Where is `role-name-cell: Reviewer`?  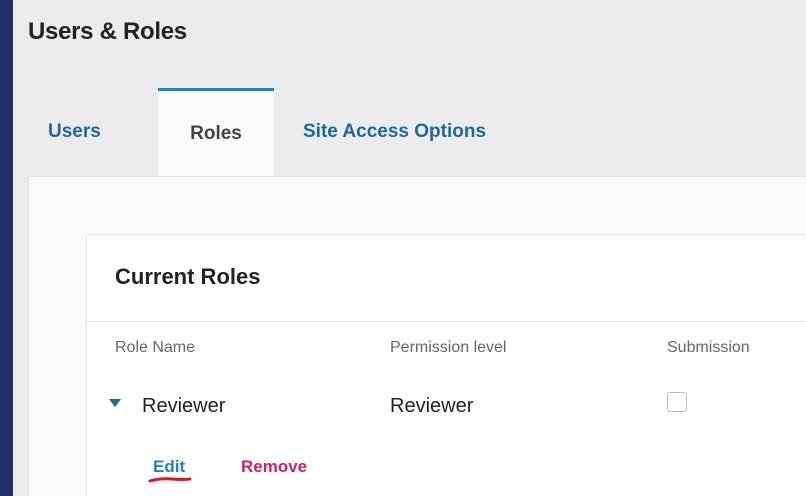
role-name-cell: Reviewer is located at coordinates (184, 406).